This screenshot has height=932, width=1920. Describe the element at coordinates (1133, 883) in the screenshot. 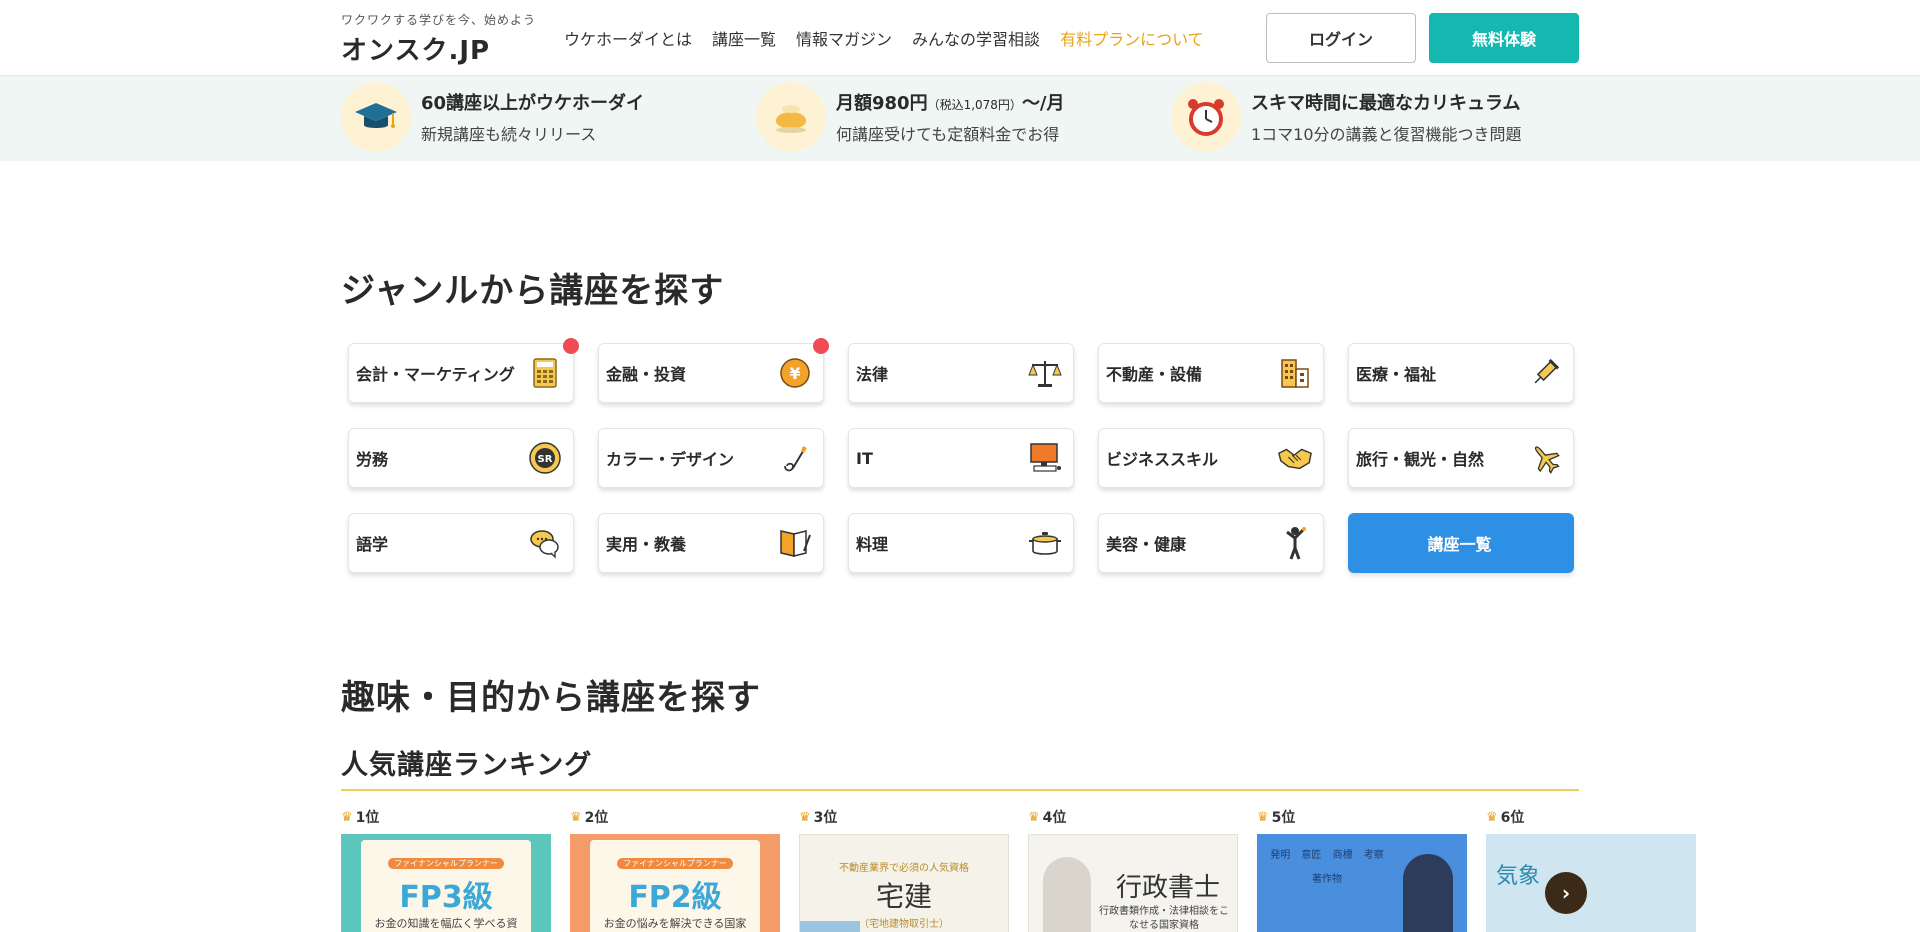

I see `course-thumbnail: 行政書士 行政書類作成・法律相談をこなせる国家資格` at that location.